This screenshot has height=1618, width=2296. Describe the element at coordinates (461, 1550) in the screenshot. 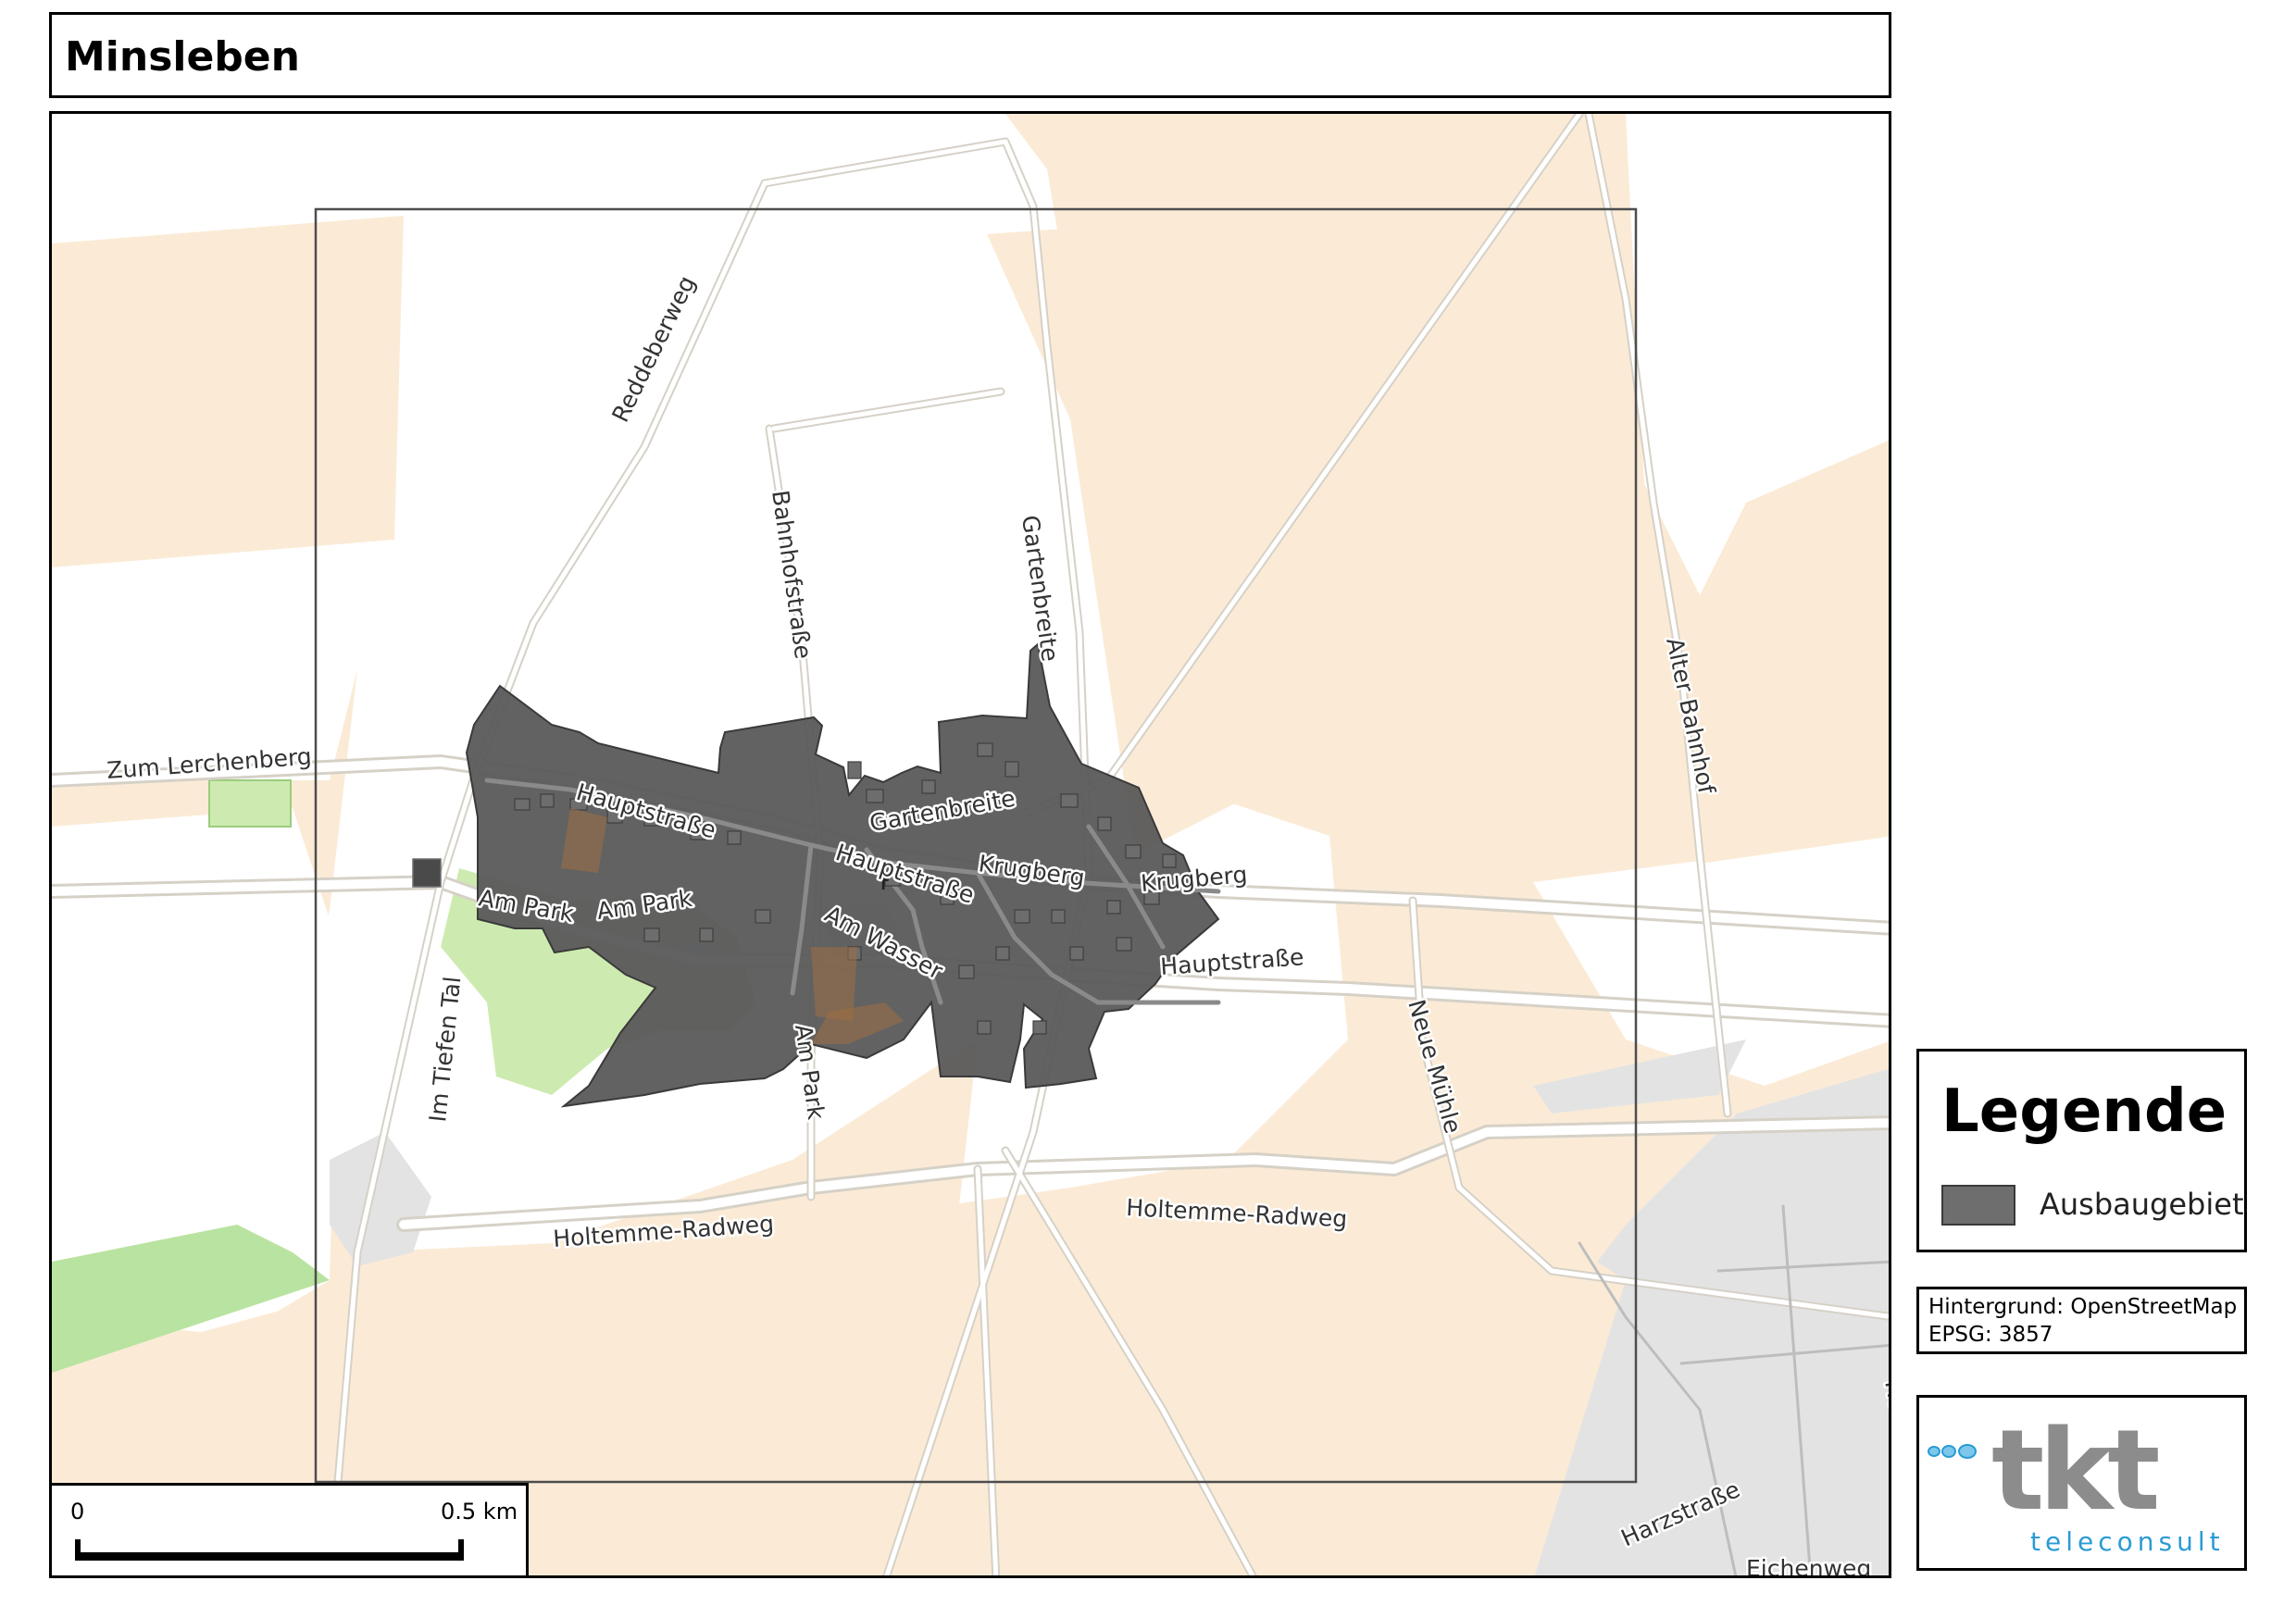

I see `scale-tick-end` at that location.